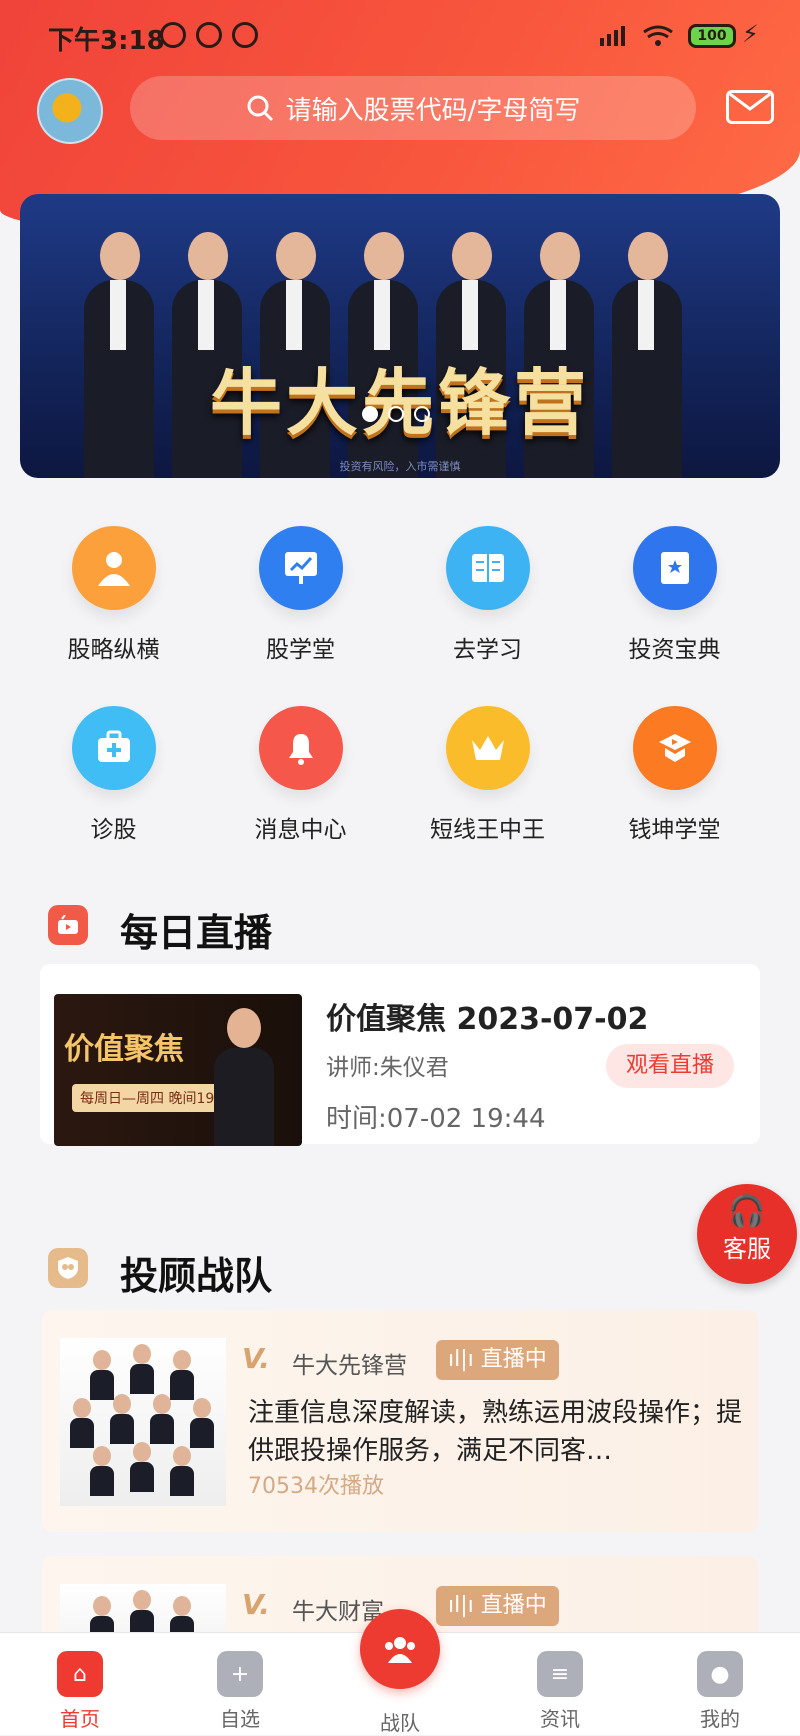 Image resolution: width=800 pixels, height=1736 pixels. What do you see at coordinates (240, 1674) in the screenshot?
I see `bookmark-add-icon: +` at bounding box center [240, 1674].